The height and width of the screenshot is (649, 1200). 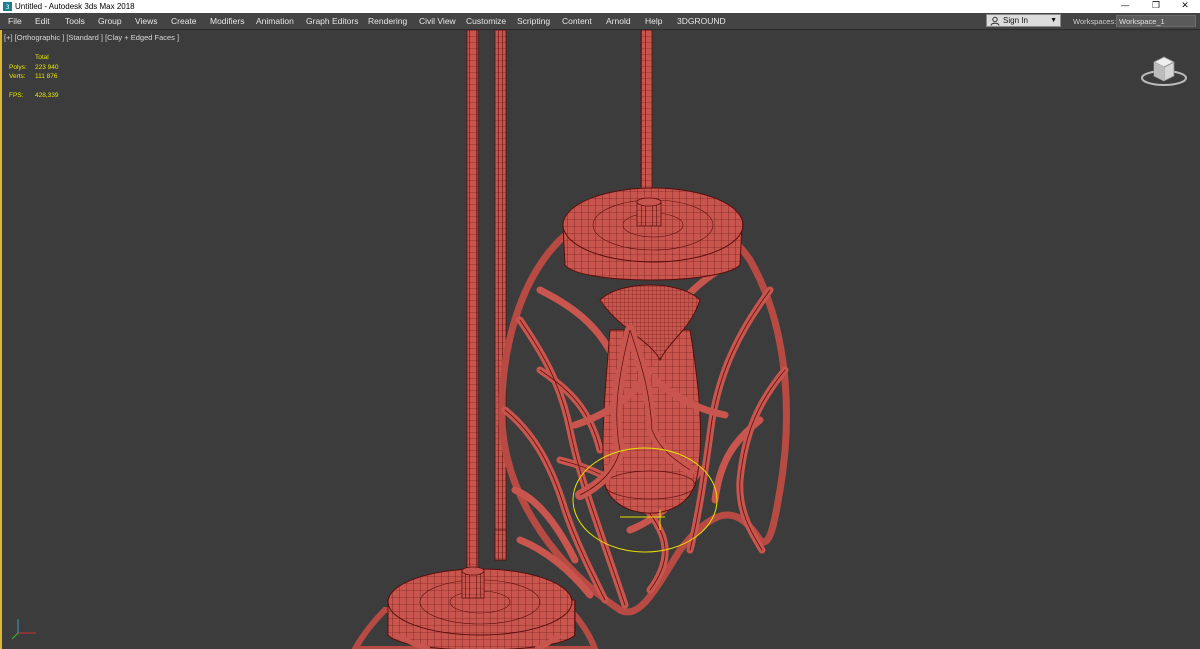 I want to click on lamp-second, so click(x=475, y=607).